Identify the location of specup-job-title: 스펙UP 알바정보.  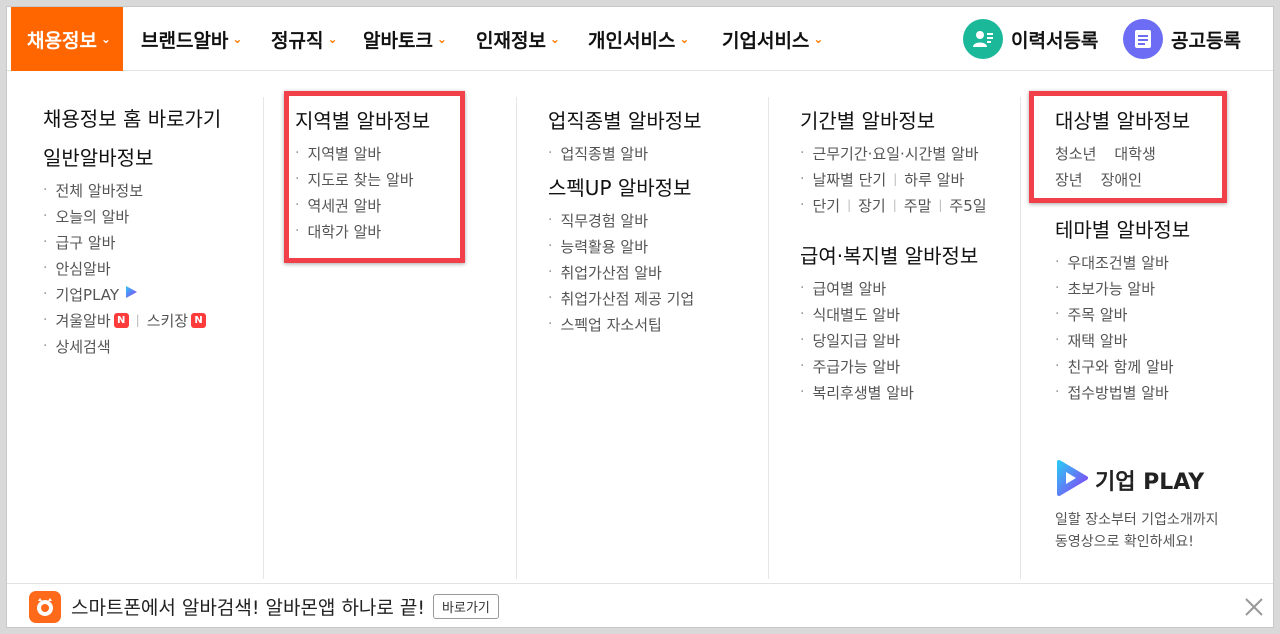
(658, 186).